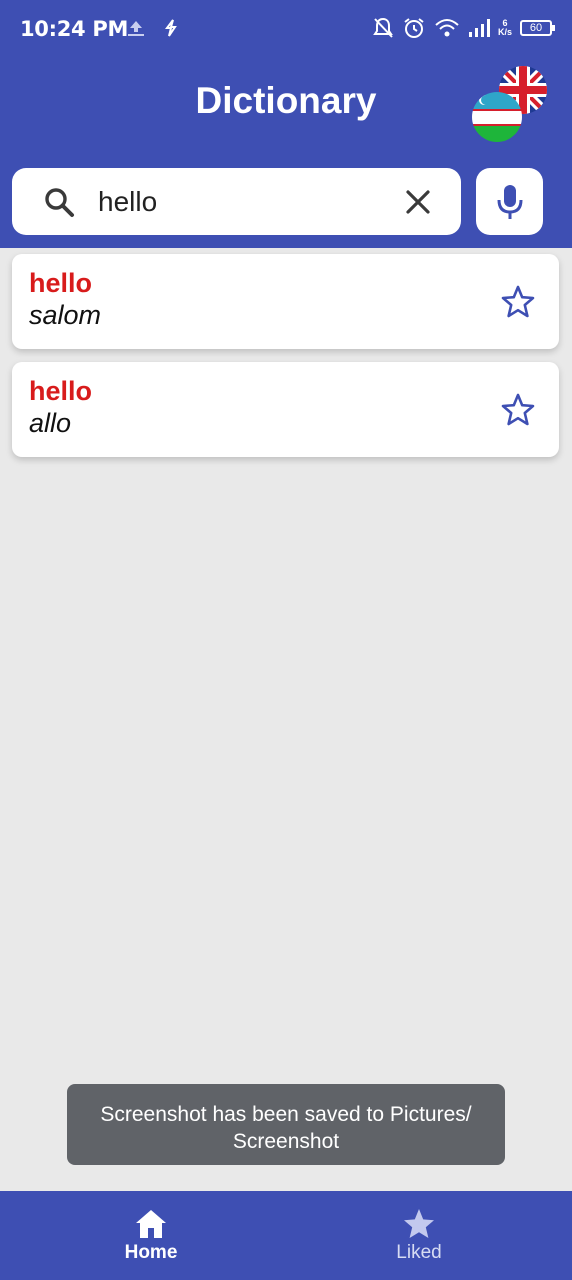  What do you see at coordinates (497, 117) in the screenshot?
I see `uzbekistan-flag-icon` at bounding box center [497, 117].